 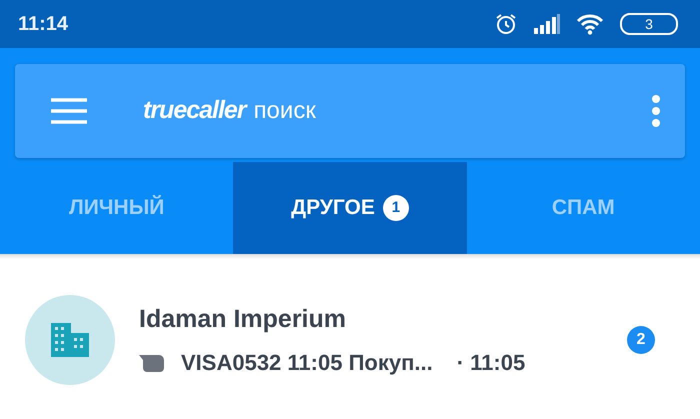 What do you see at coordinates (194, 110) in the screenshot?
I see `logo: truecaller` at bounding box center [194, 110].